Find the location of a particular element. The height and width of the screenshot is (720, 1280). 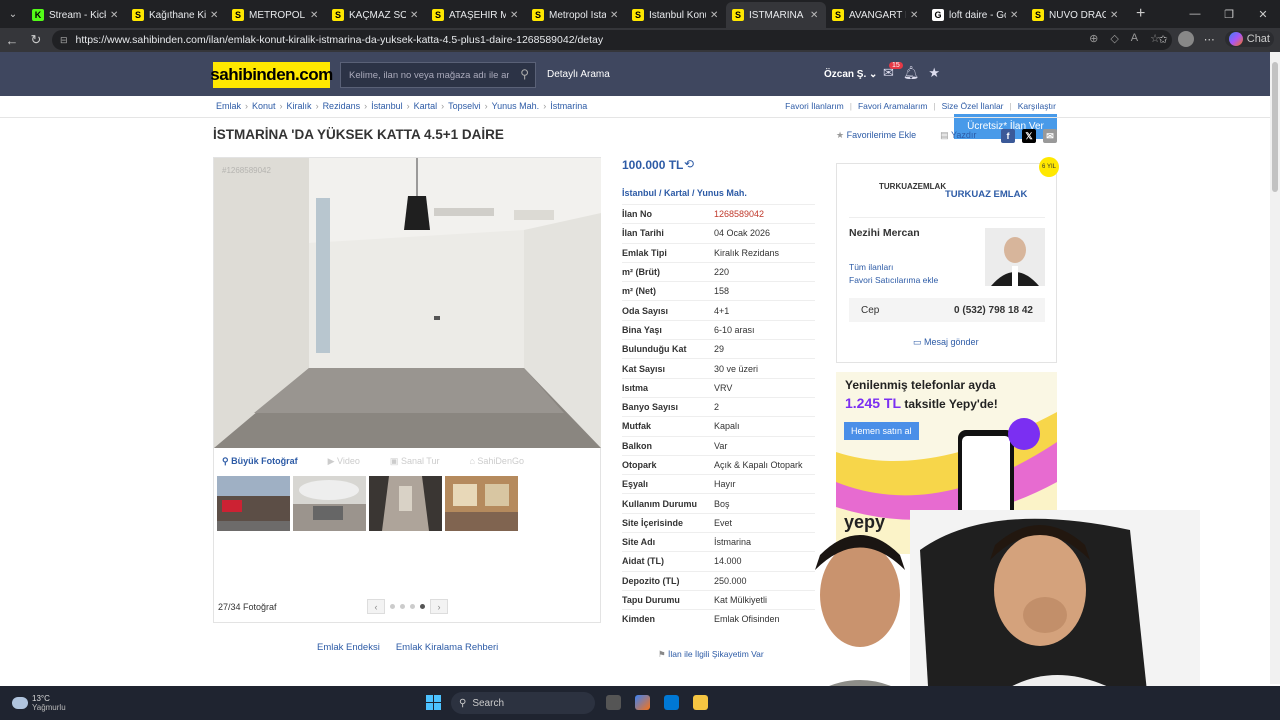

x-twitter-icon: 𝕏 is located at coordinates (1029, 136).